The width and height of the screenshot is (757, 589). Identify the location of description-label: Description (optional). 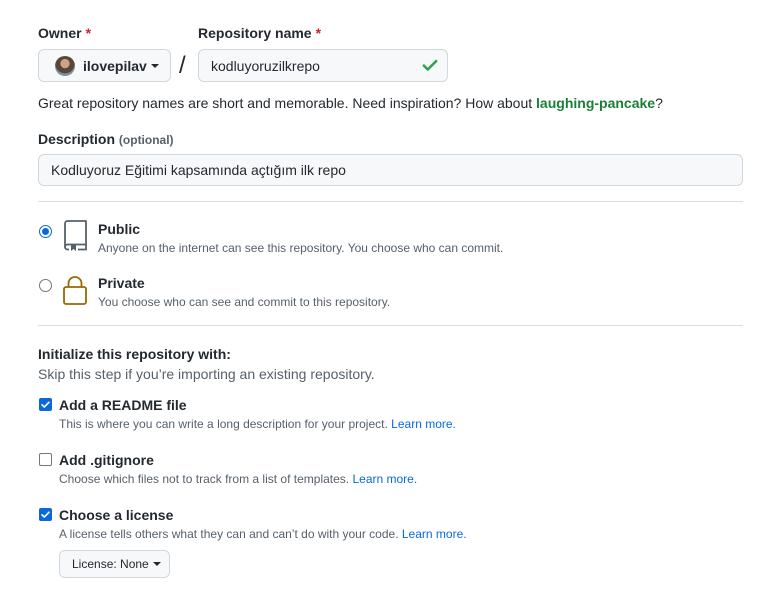
(106, 139).